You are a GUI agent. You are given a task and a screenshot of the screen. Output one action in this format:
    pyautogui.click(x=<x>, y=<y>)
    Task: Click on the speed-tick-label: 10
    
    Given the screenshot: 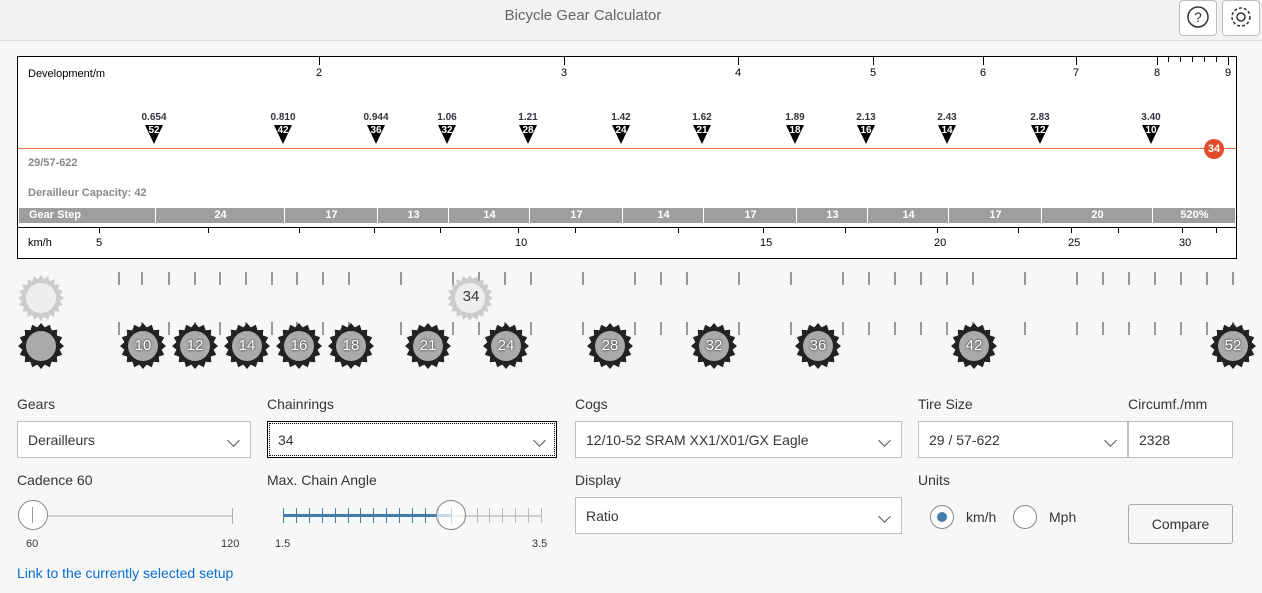 What is the action you would take?
    pyautogui.click(x=521, y=243)
    